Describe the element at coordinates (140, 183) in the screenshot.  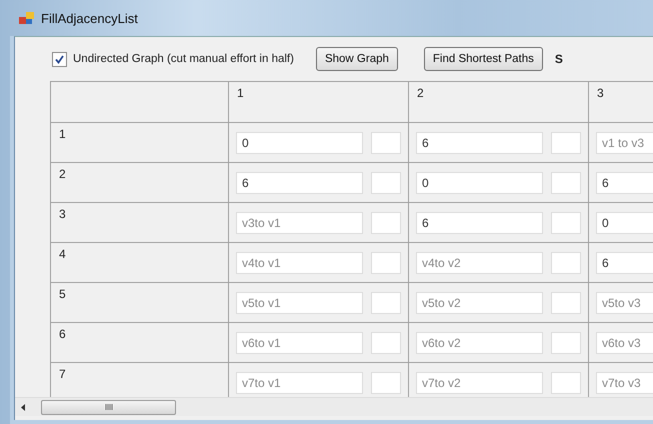
I see `row-header: 2` at that location.